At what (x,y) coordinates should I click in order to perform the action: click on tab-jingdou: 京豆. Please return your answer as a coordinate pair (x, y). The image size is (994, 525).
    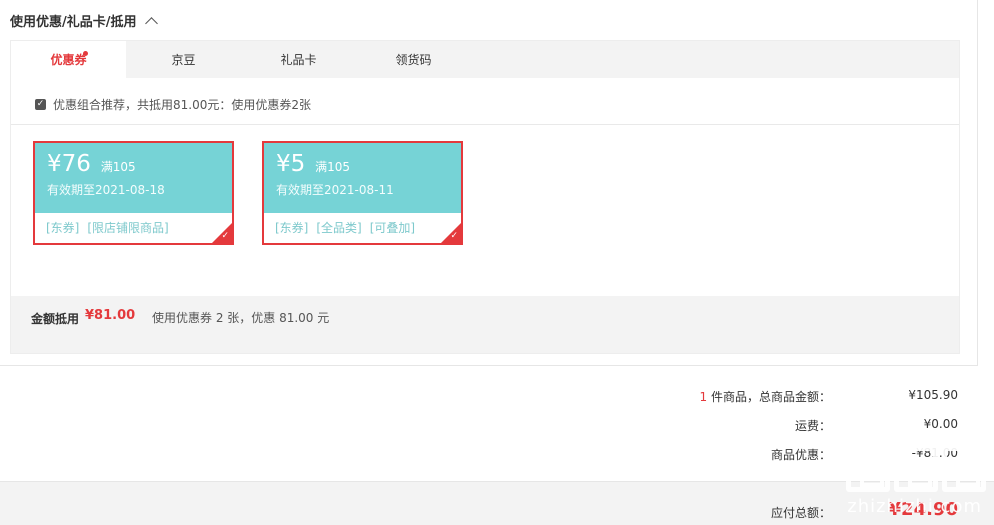
    Looking at the image, I should click on (183, 60).